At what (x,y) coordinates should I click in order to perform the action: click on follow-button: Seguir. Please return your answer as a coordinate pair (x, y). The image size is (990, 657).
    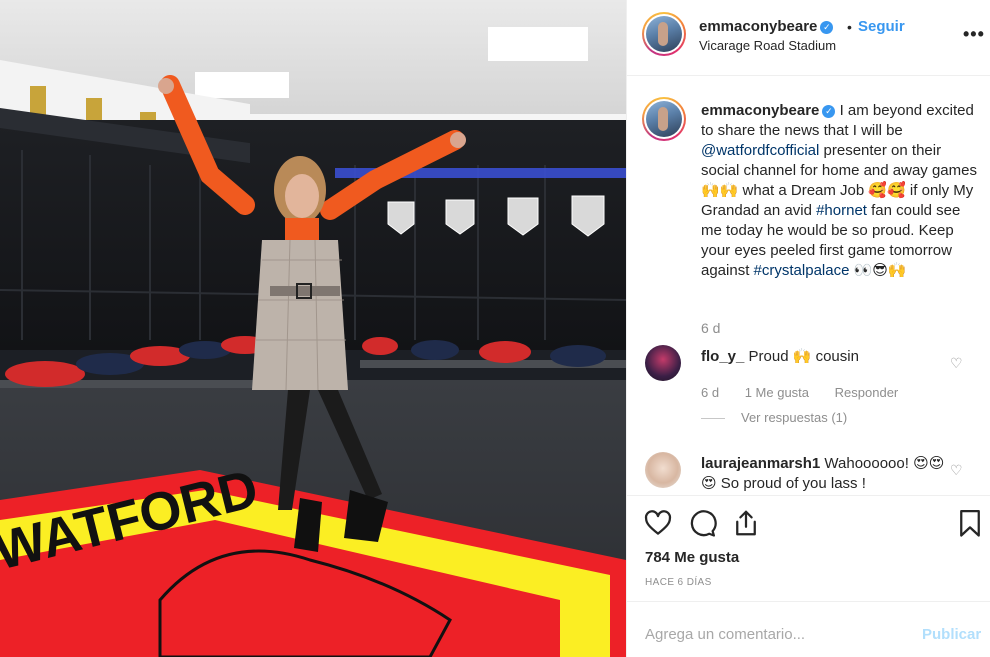
    Looking at the image, I should click on (881, 26).